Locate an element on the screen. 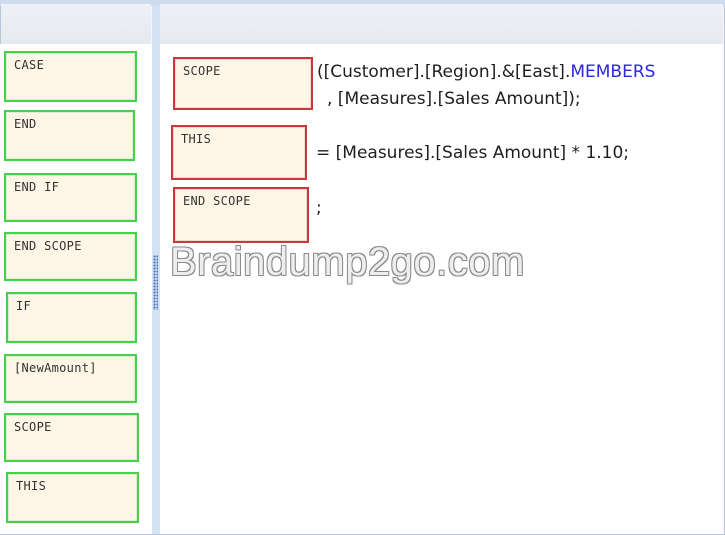 The image size is (725, 535). option-tile-newamount: [NewAmount] is located at coordinates (70, 378).